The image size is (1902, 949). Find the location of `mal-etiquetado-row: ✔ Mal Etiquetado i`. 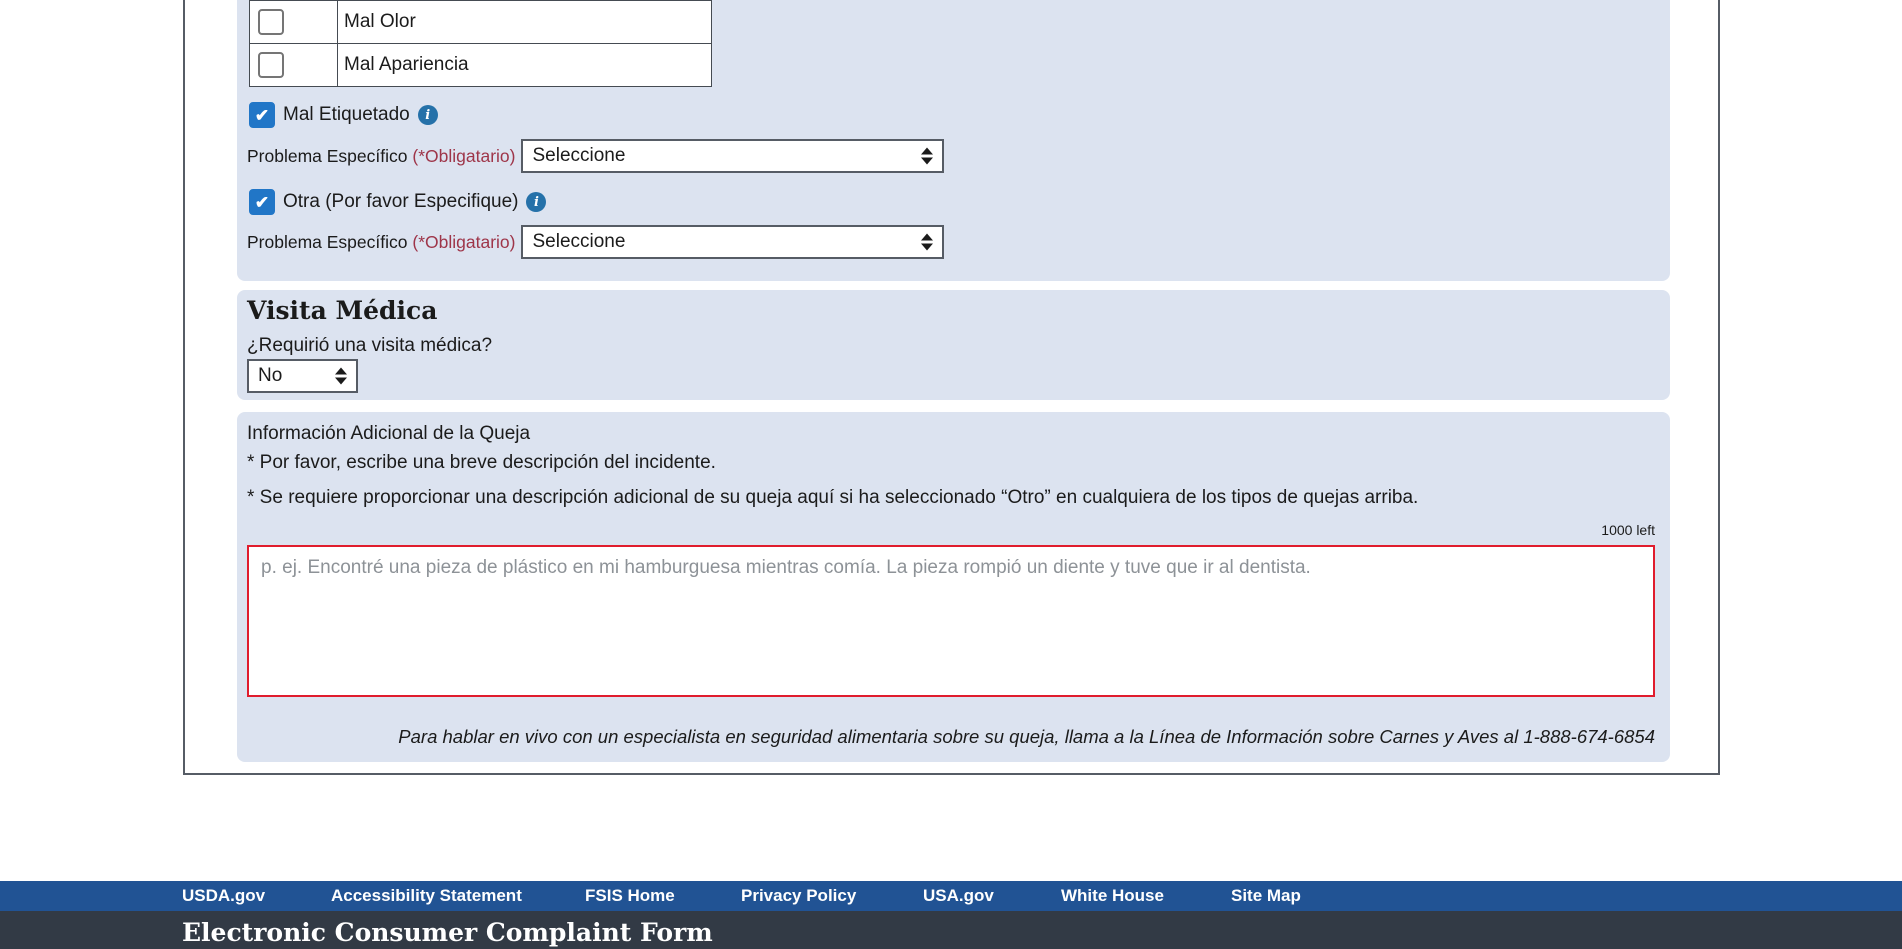

mal-etiquetado-row: ✔ Mal Etiquetado i is located at coordinates (343, 115).